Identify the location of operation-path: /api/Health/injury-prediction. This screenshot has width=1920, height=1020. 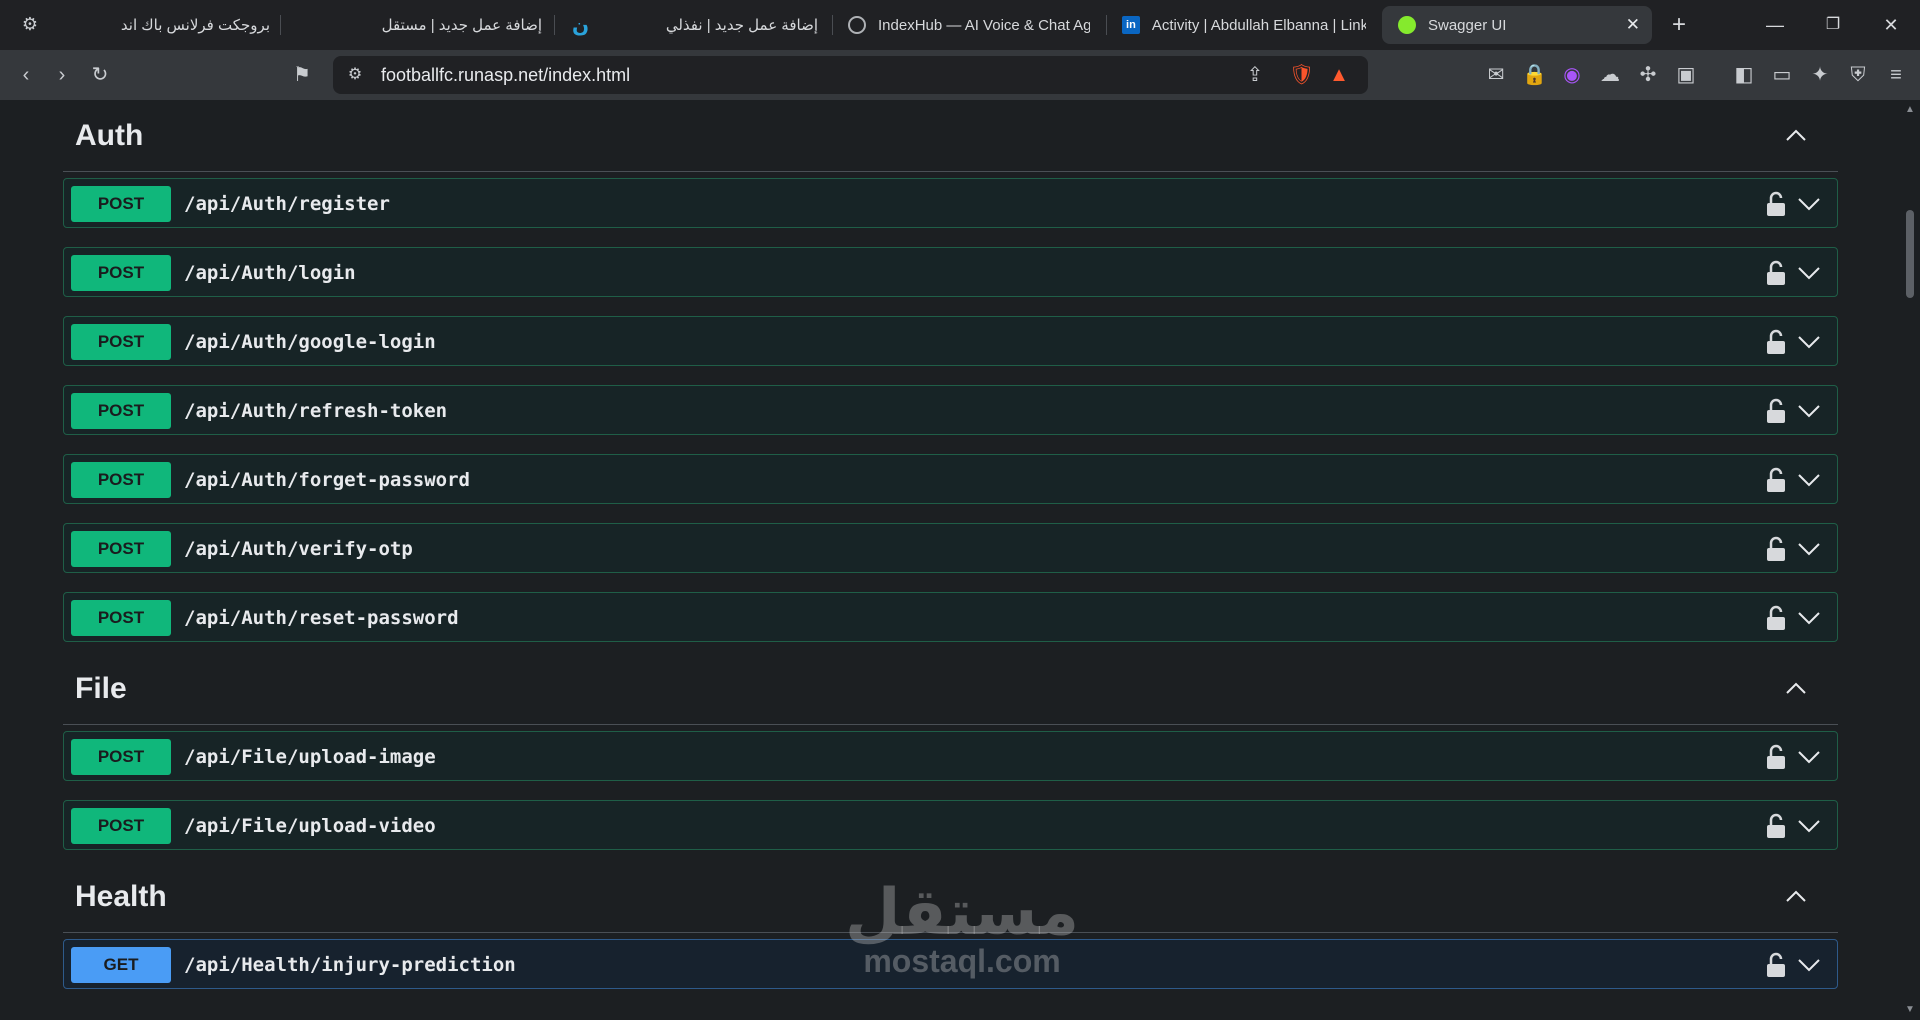
(350, 965).